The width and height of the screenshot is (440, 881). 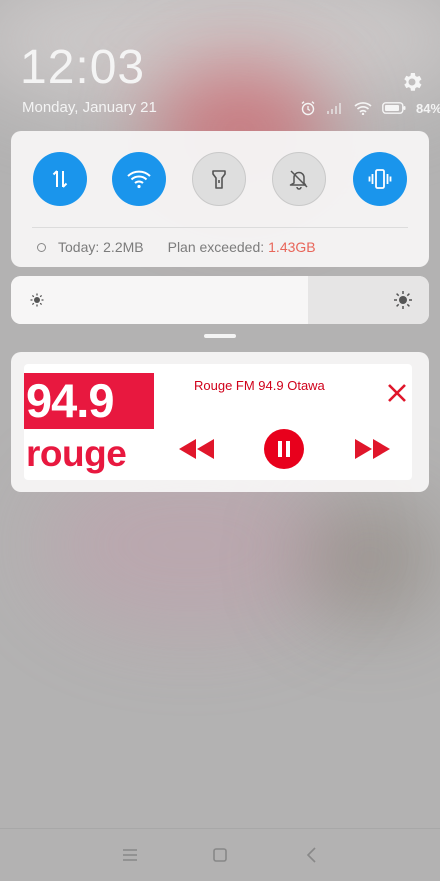 I want to click on date: Monday, January 21, so click(x=89, y=107).